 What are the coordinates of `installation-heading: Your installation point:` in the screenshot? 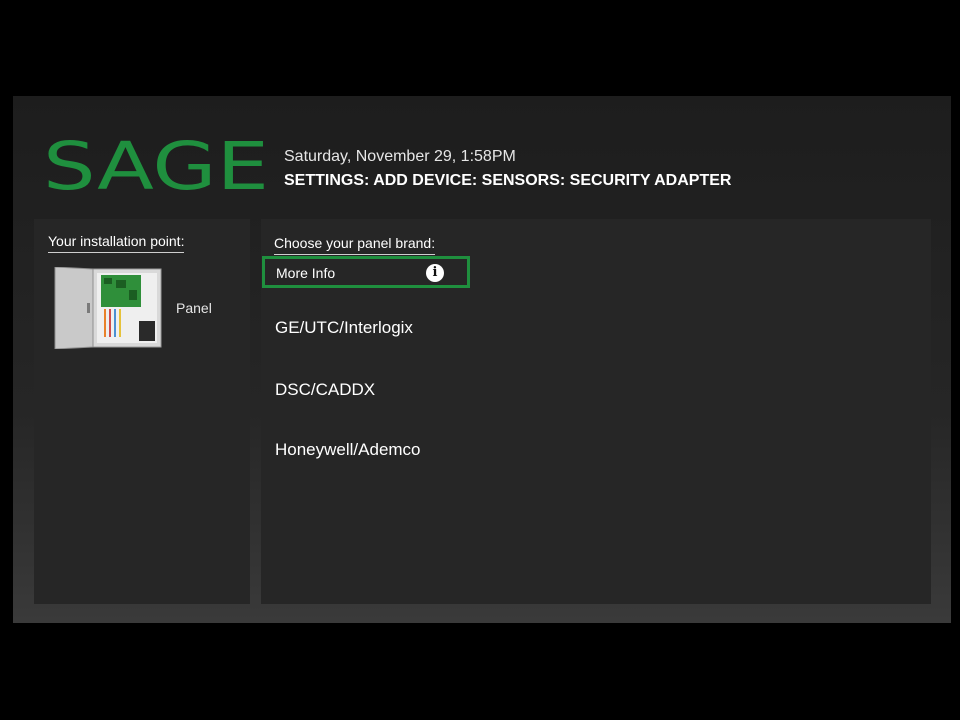 It's located at (116, 243).